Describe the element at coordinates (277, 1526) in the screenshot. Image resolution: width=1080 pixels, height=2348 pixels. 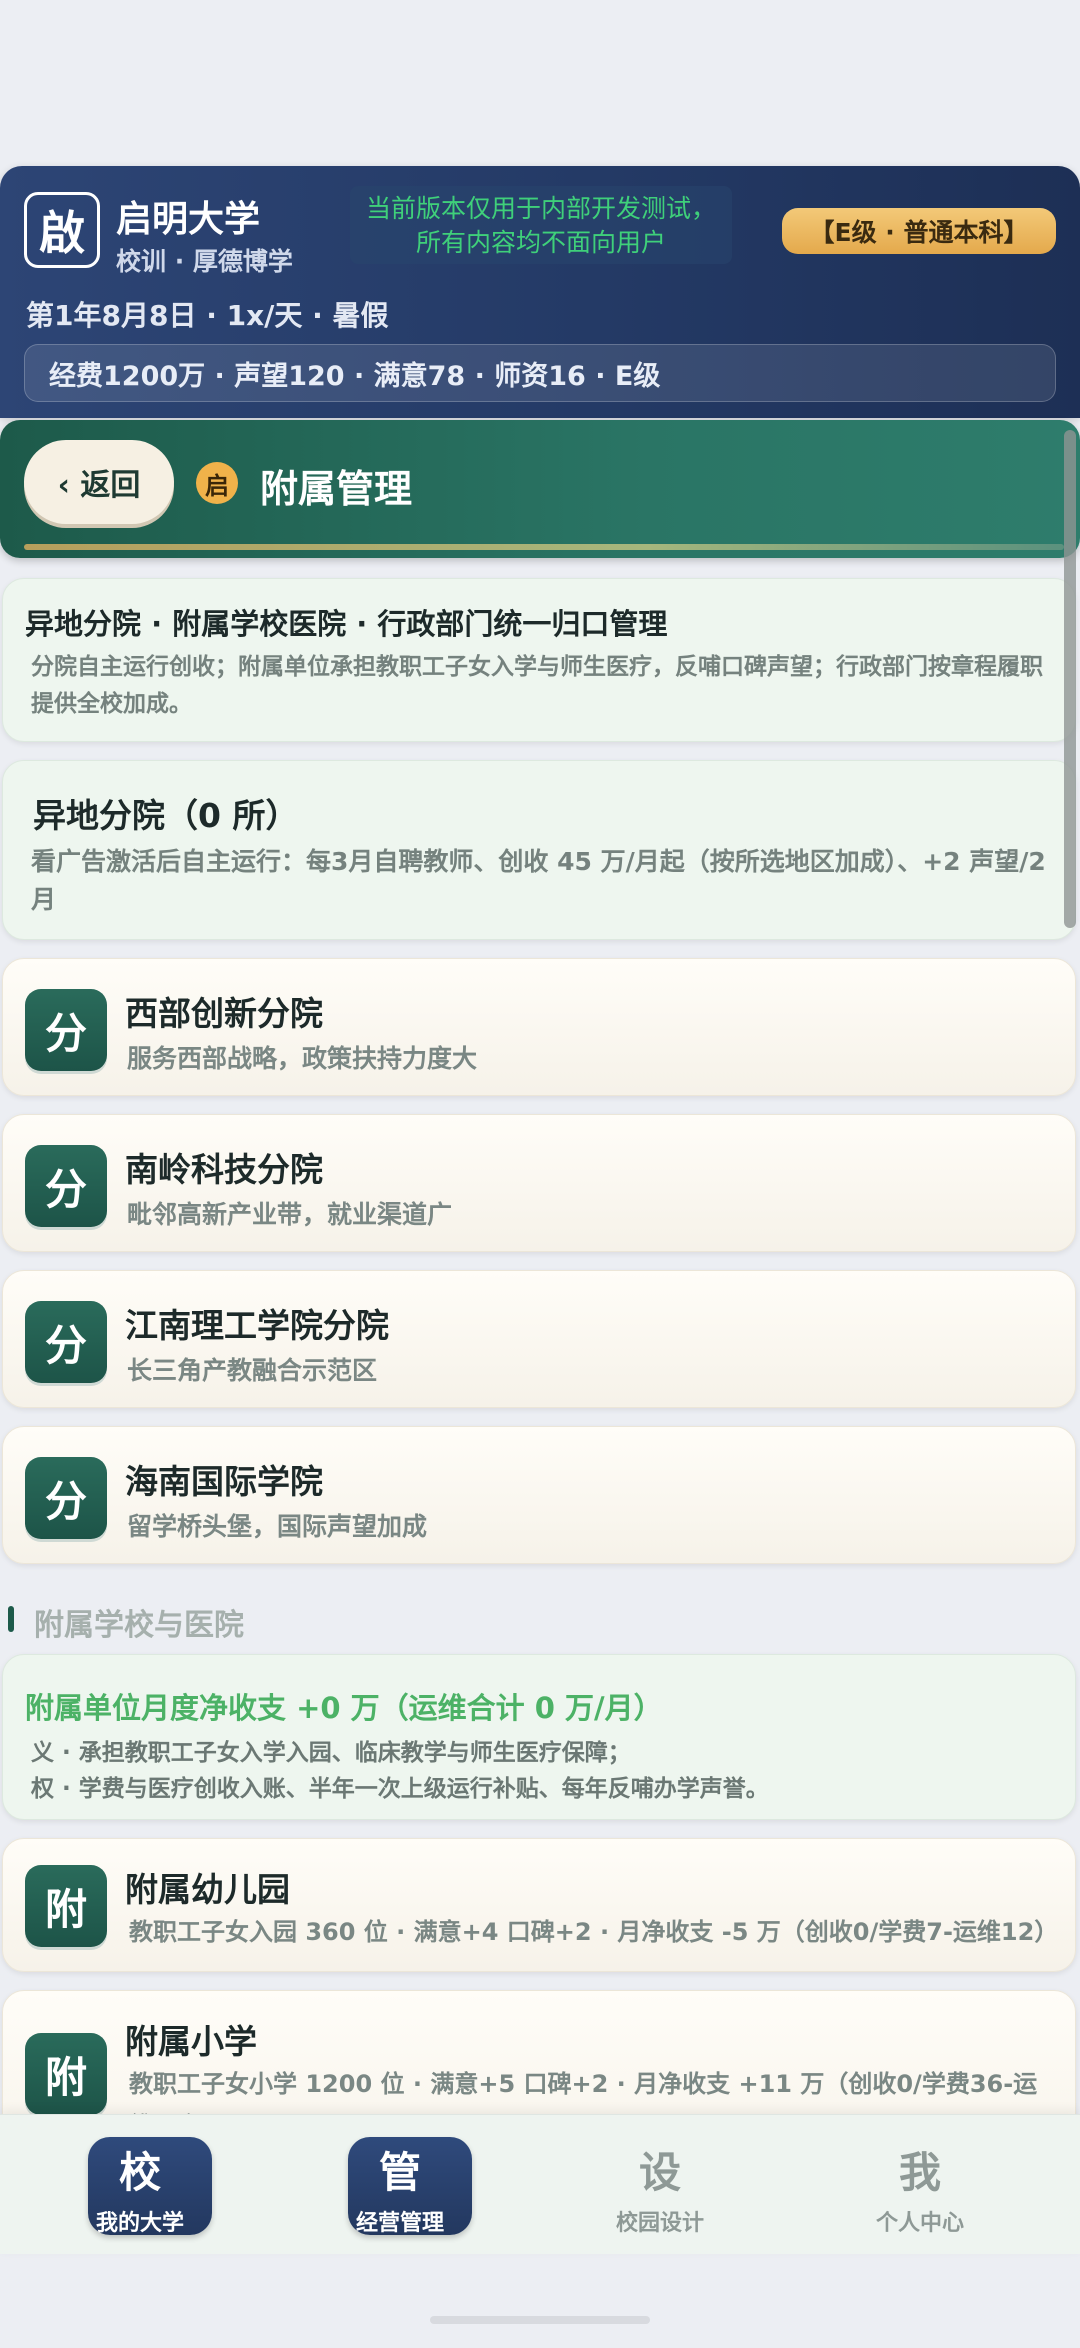
I see `branch-desc: 留学桥头堡，国际声望加成` at that location.